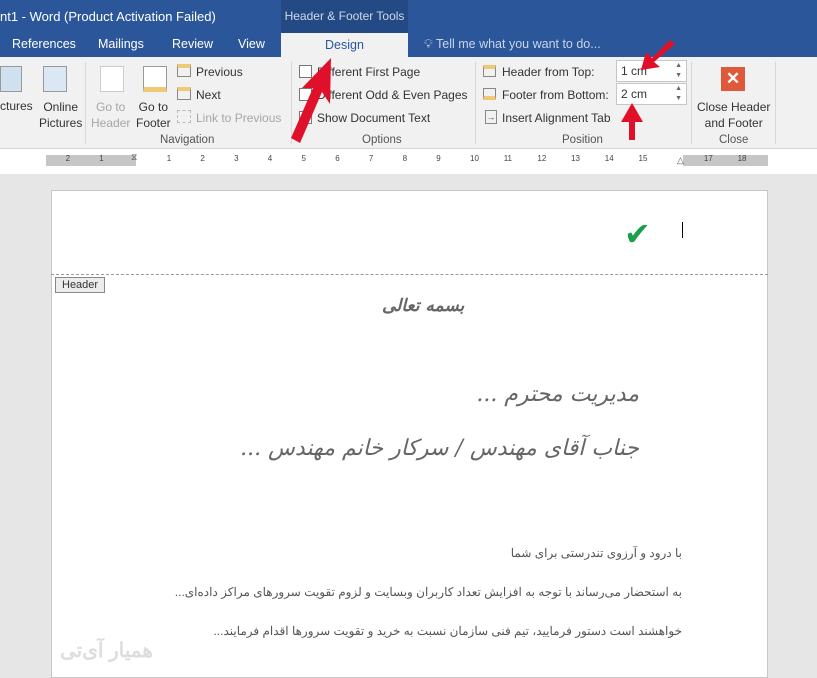 This screenshot has height=678, width=817. What do you see at coordinates (658, 55) in the screenshot?
I see `arrow-to-header-value` at bounding box center [658, 55].